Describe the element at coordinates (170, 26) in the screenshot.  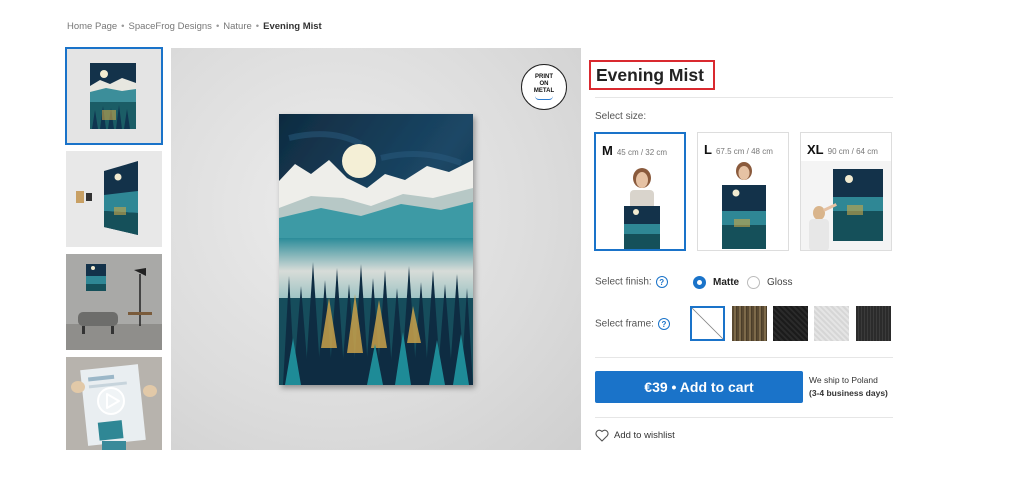
I see `breadcrumb-artist: SpaceFrog Designs` at that location.